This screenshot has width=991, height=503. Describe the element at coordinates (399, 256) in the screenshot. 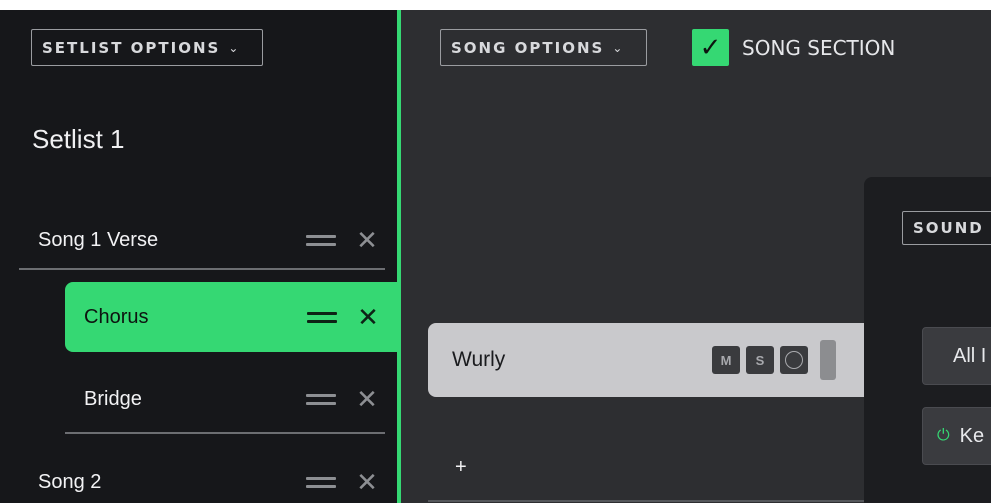

I see `panel-divider` at that location.